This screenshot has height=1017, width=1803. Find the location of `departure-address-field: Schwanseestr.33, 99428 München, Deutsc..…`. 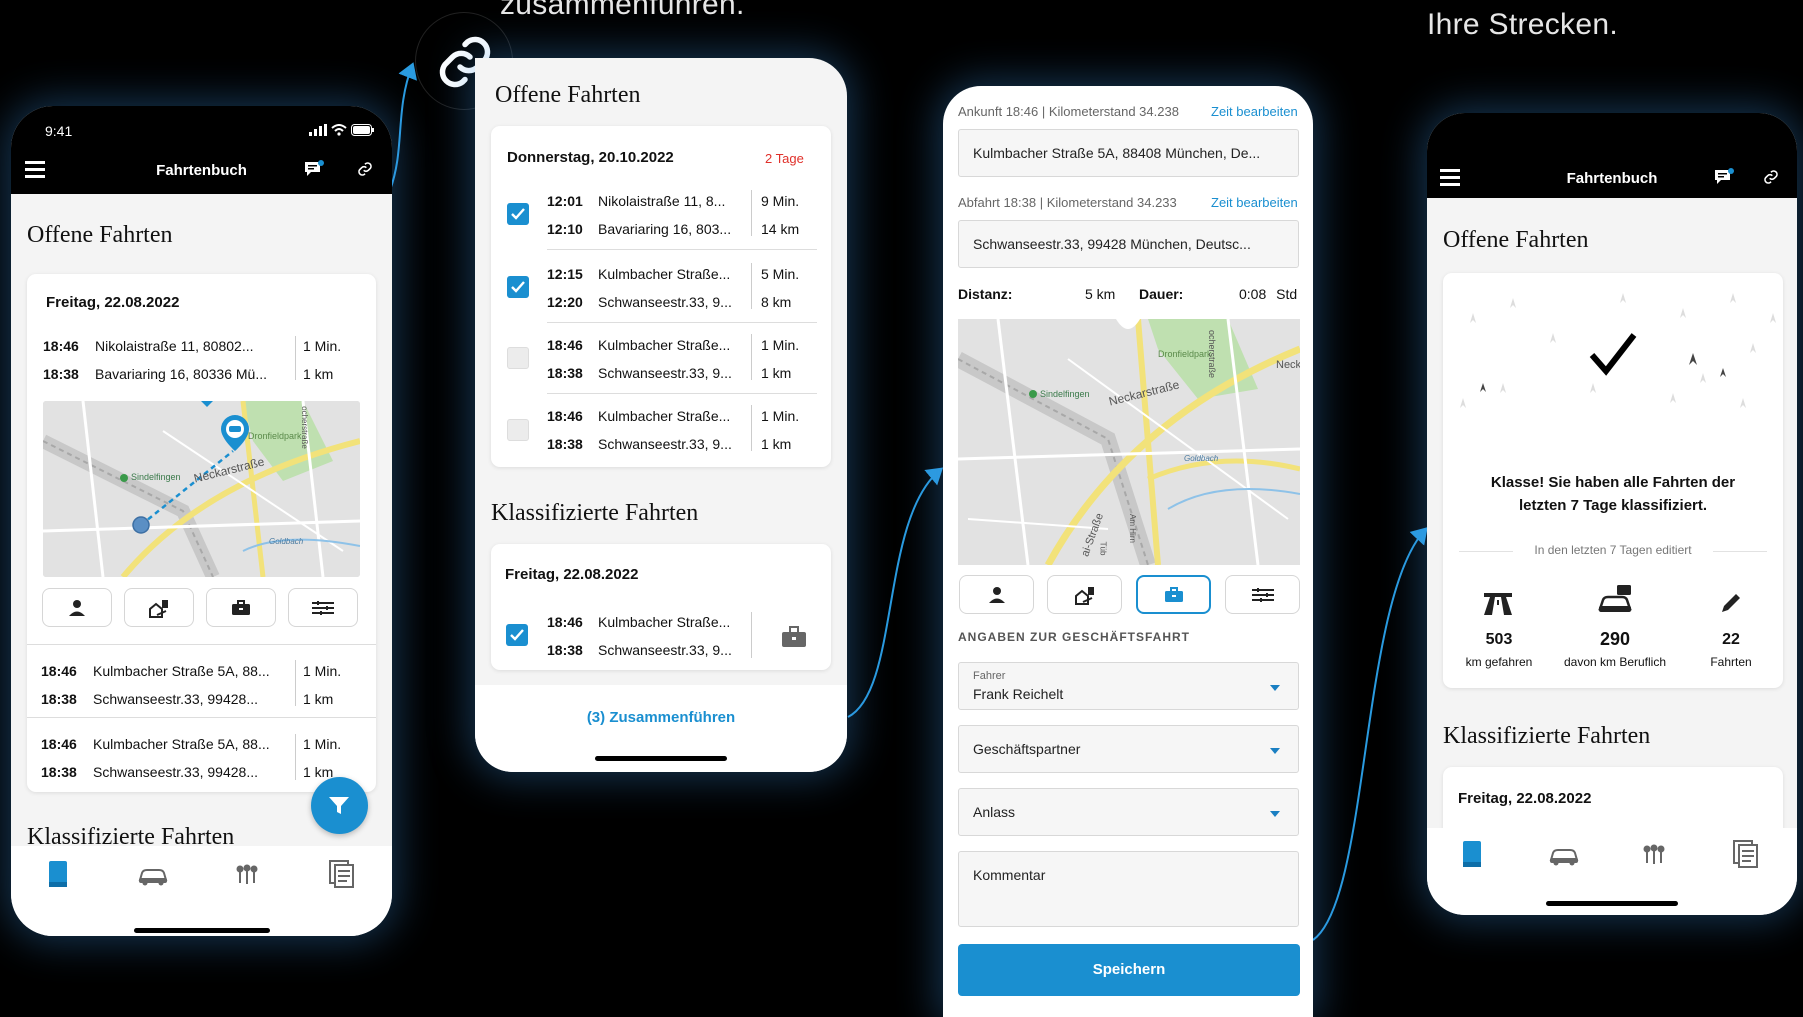

departure-address-field: Schwanseestr.33, 99428 München, Deutsc..… is located at coordinates (1128, 244).